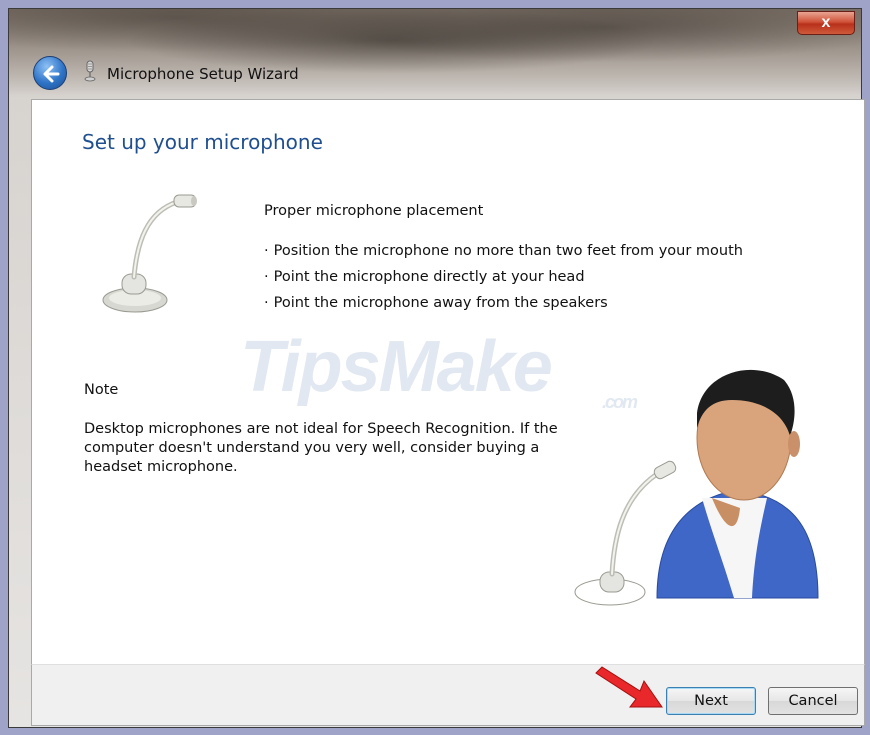 This screenshot has width=870, height=735. I want to click on red-arrow-icon, so click(629, 687).